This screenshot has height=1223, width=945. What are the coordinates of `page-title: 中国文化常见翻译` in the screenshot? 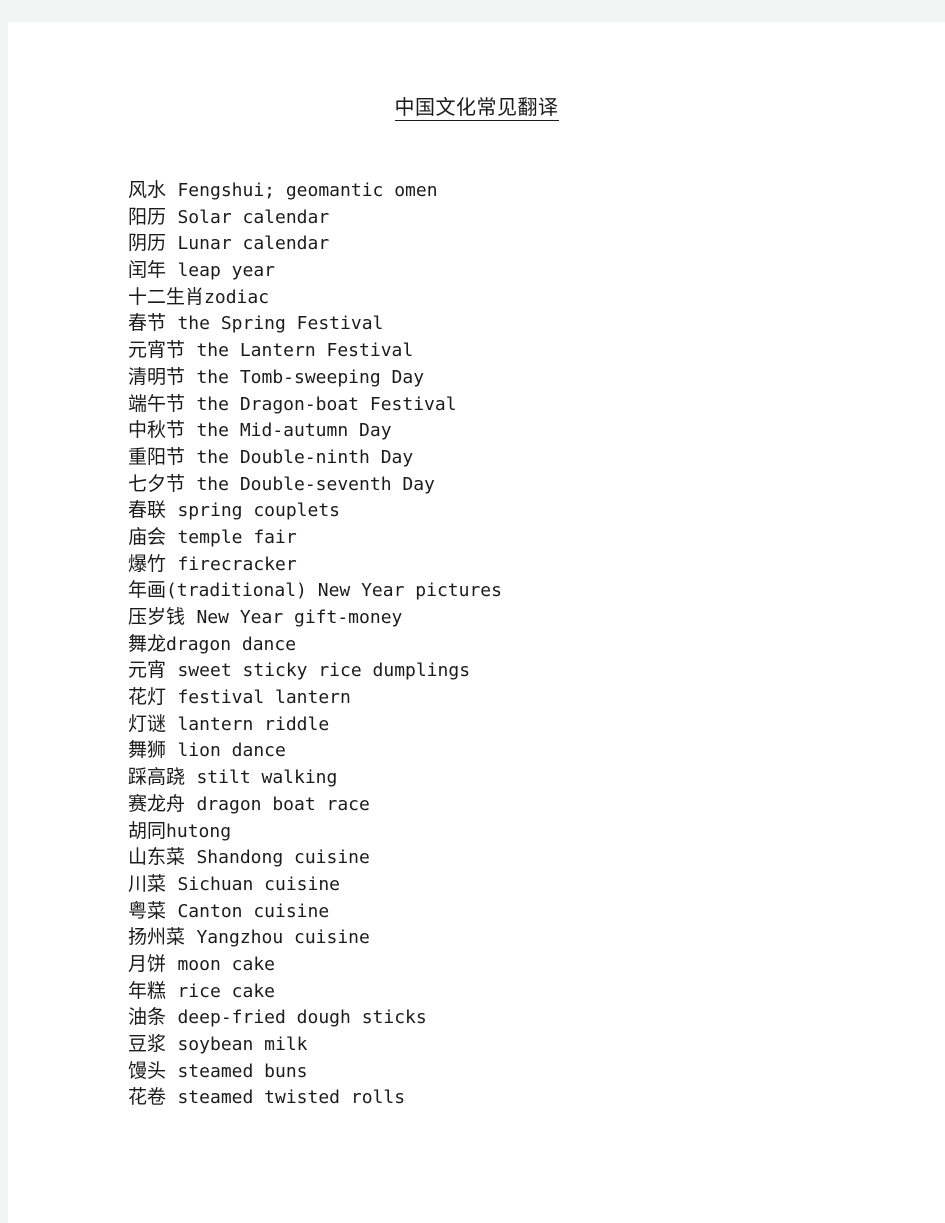 It's located at (476, 107).